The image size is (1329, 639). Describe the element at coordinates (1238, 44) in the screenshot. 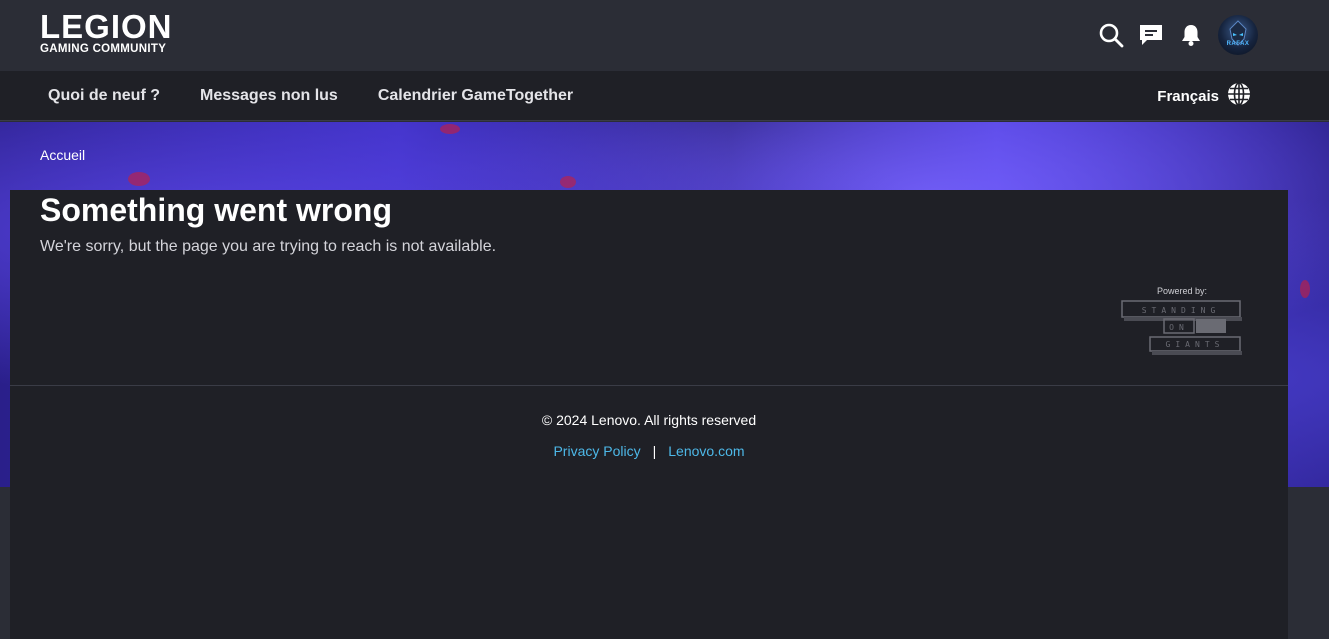

I see `avatar-text: RAFAX` at that location.